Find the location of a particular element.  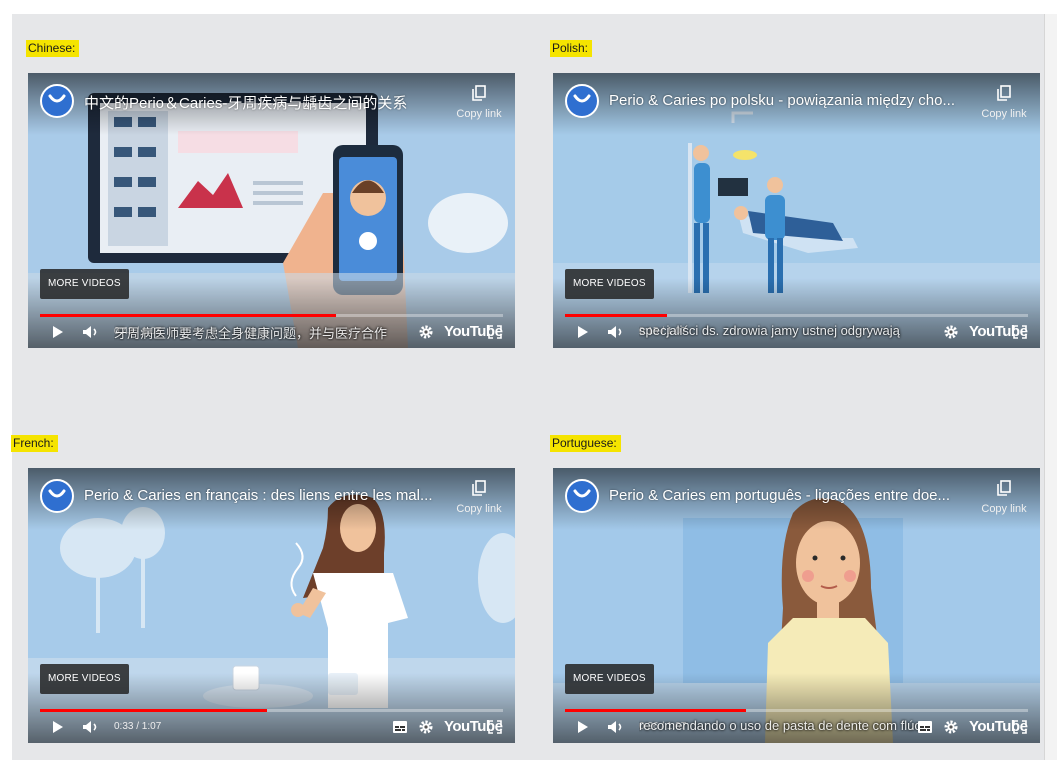

scrollbar is located at coordinates (1050, 387).